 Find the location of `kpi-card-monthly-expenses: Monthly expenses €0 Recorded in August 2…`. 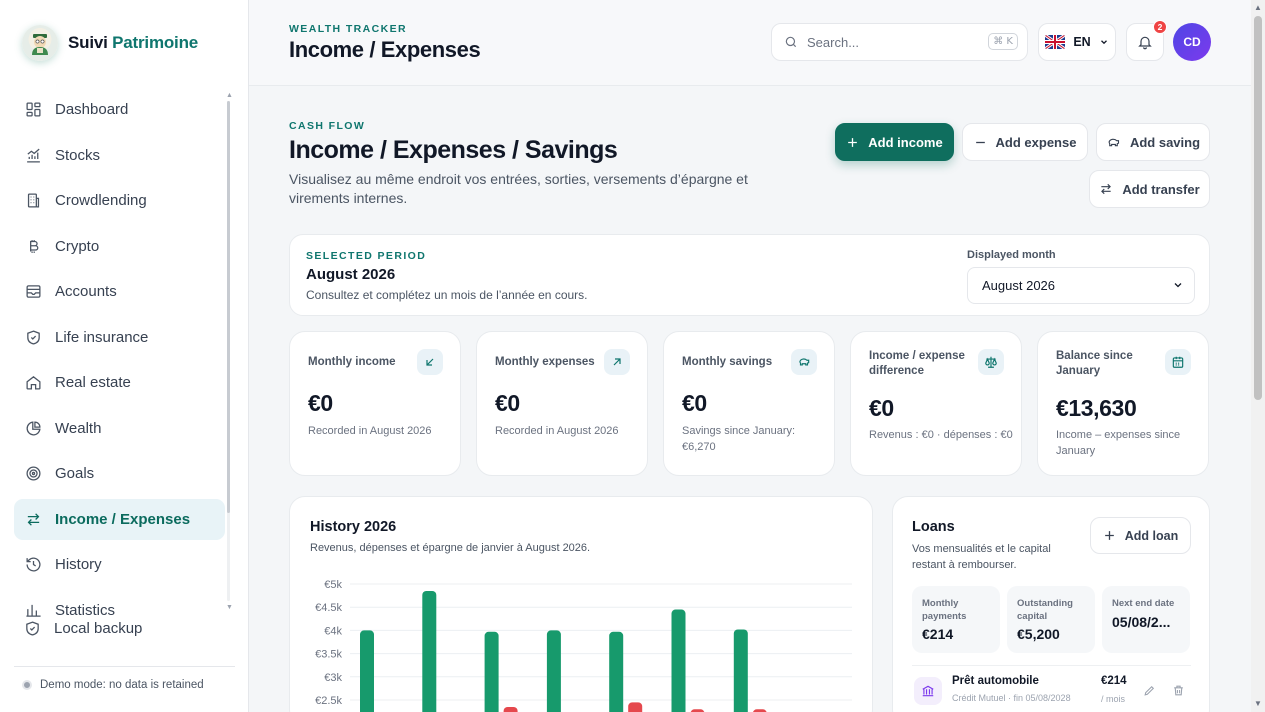

kpi-card-monthly-expenses: Monthly expenses €0 Recorded in August 2… is located at coordinates (562, 403).